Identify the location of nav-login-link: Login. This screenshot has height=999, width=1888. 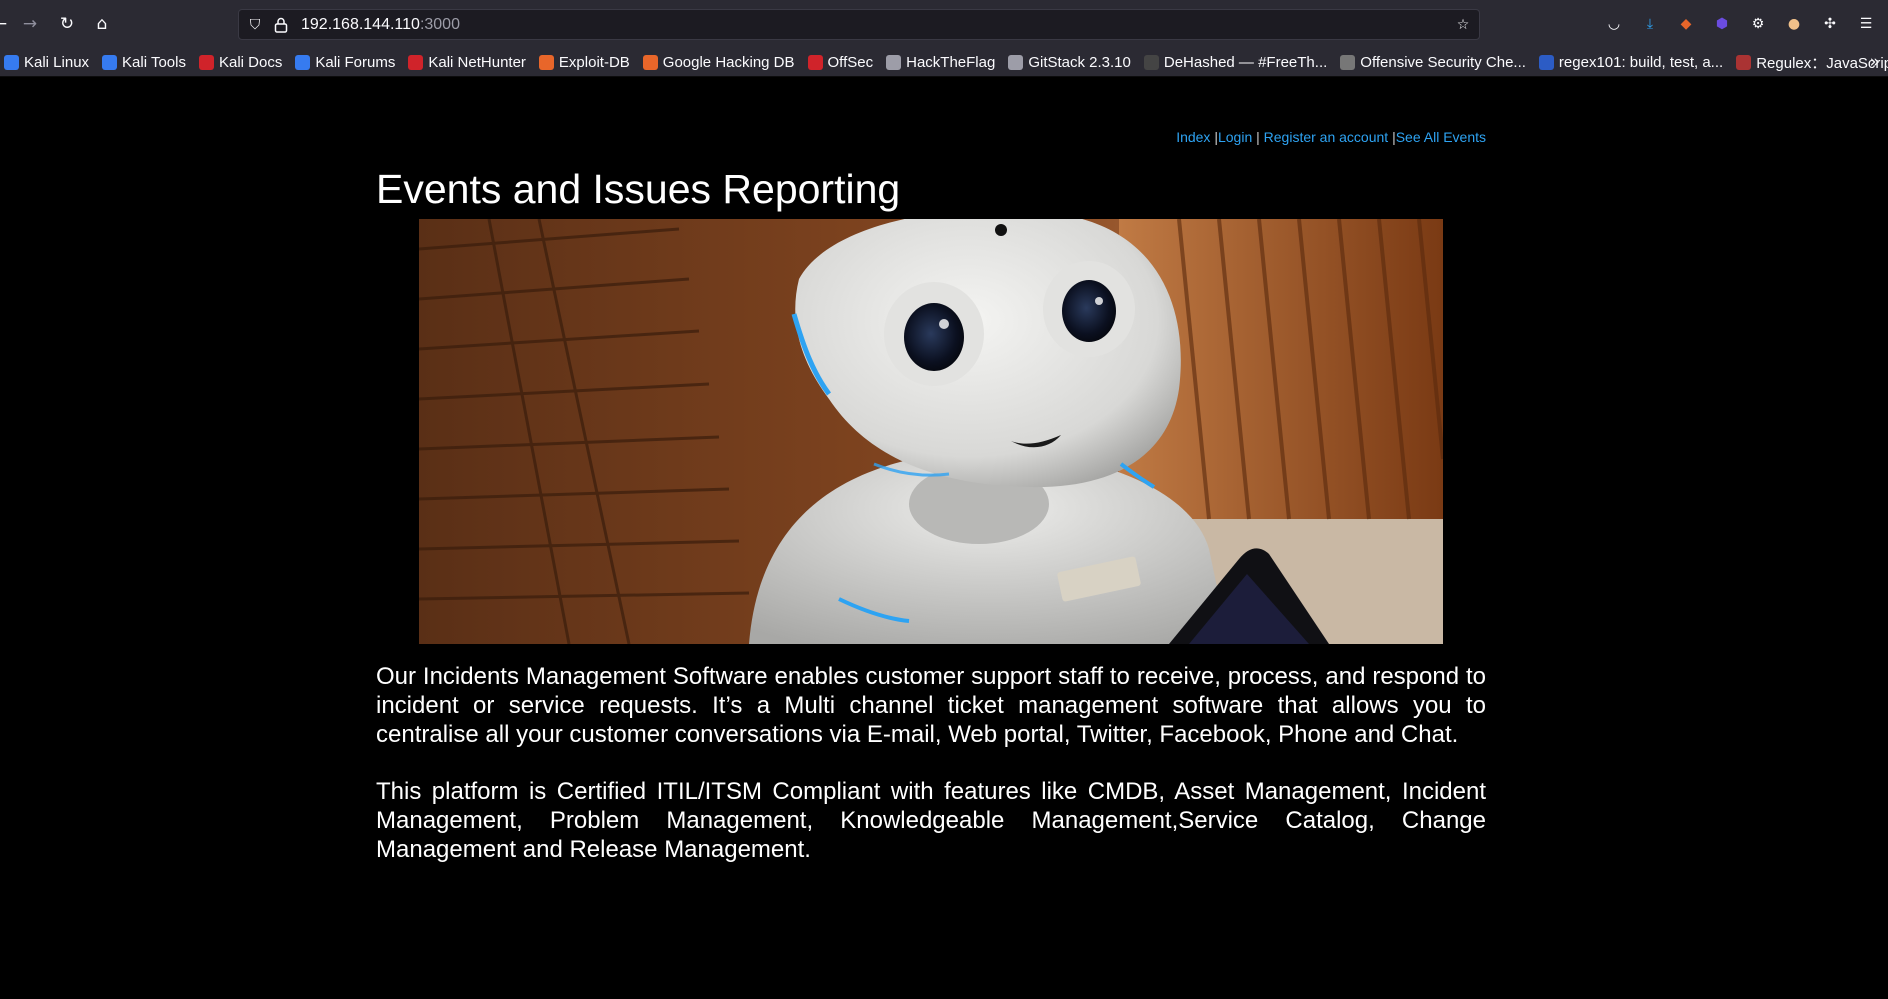
(1235, 137).